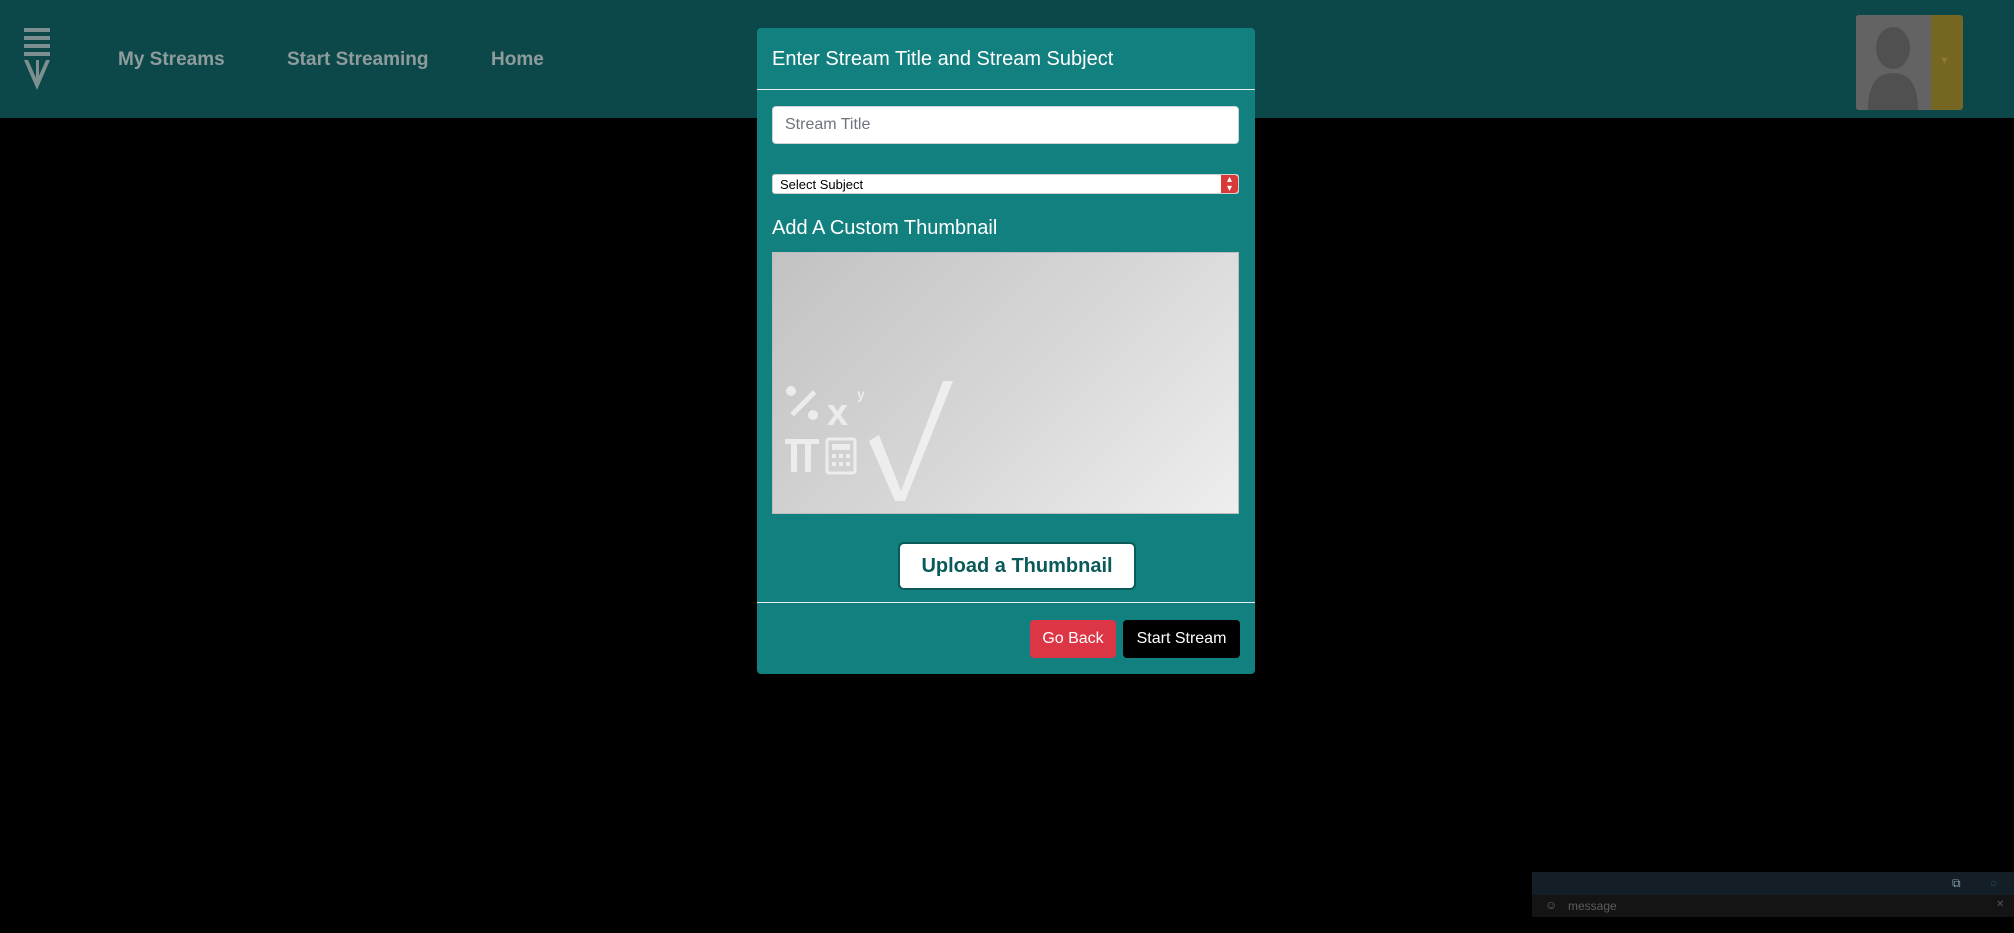 This screenshot has width=2014, height=933. Describe the element at coordinates (1005, 125) in the screenshot. I see `stream-title-input` at that location.